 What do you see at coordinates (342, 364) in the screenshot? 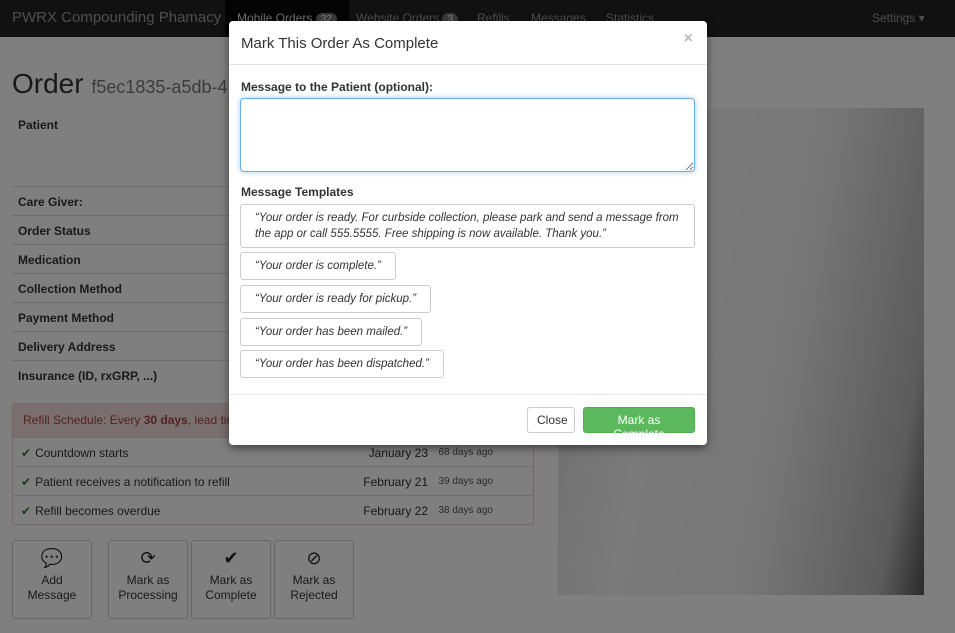
I see `template-option: “Your order has been dispatched.”` at bounding box center [342, 364].